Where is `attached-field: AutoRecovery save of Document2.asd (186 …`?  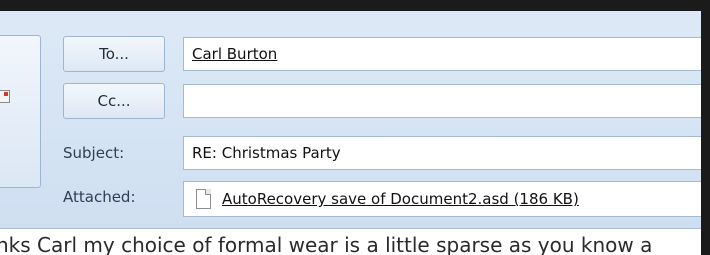 attached-field: AutoRecovery save of Document2.asd (186 … is located at coordinates (446, 199).